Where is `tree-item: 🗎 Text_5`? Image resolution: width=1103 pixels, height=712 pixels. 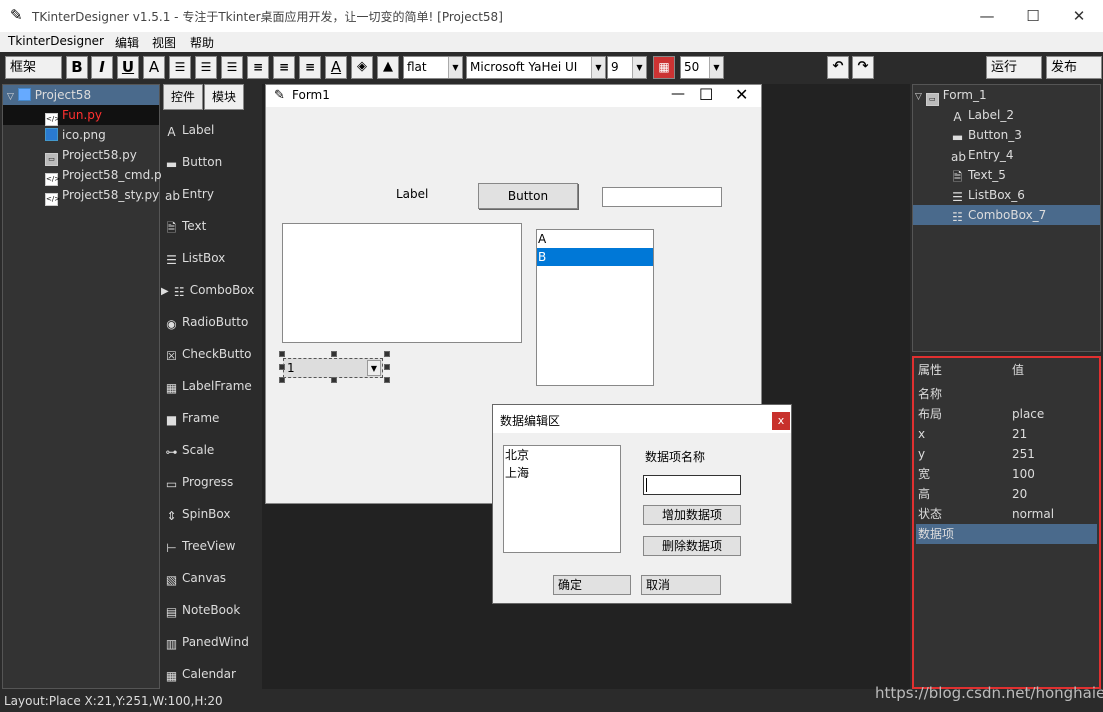
tree-item: 🗎 Text_5 is located at coordinates (1006, 175).